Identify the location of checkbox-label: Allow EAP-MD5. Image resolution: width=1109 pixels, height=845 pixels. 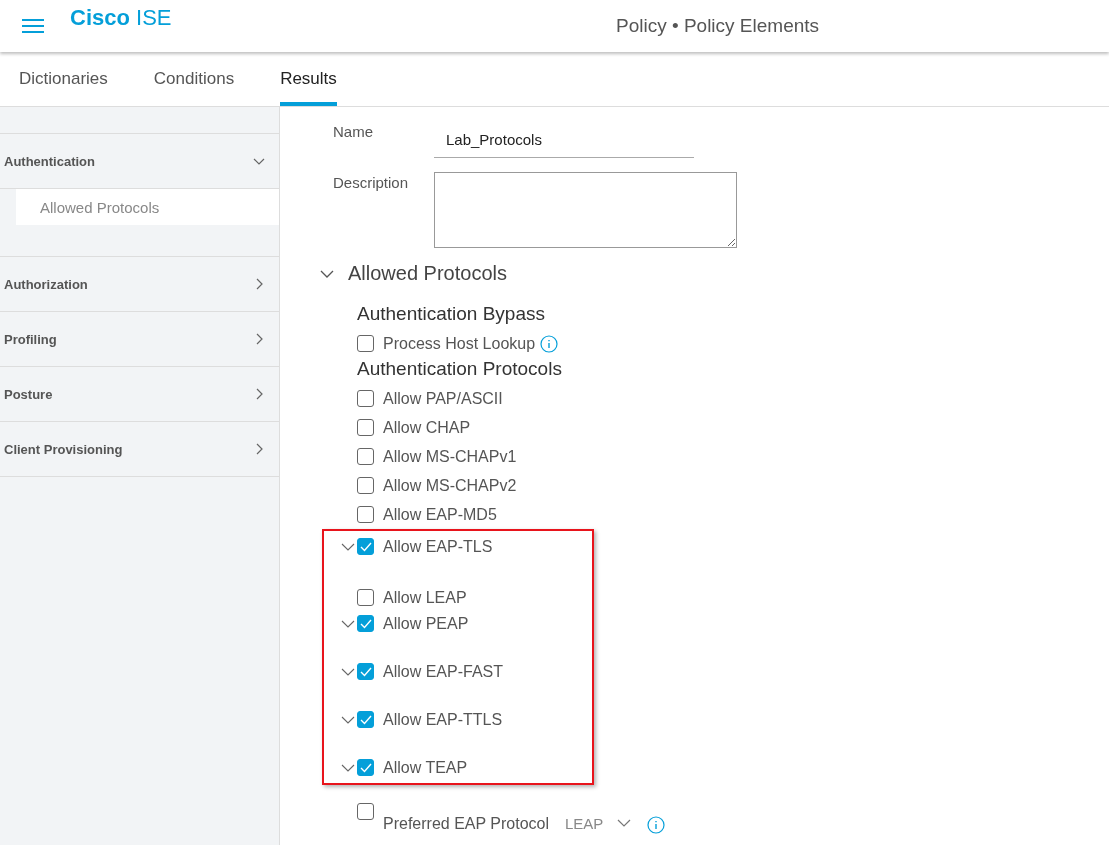
(440, 514).